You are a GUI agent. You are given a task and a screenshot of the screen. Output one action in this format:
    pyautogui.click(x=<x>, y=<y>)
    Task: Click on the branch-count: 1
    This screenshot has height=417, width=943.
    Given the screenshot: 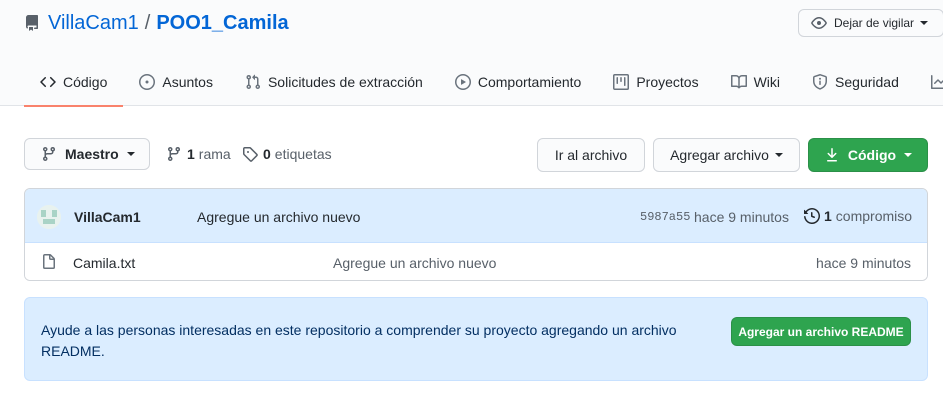 What is the action you would take?
    pyautogui.click(x=191, y=154)
    